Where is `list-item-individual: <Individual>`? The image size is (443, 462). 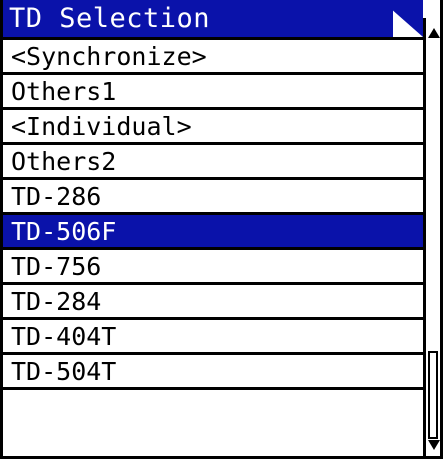 list-item-individual: <Individual> is located at coordinates (213, 127).